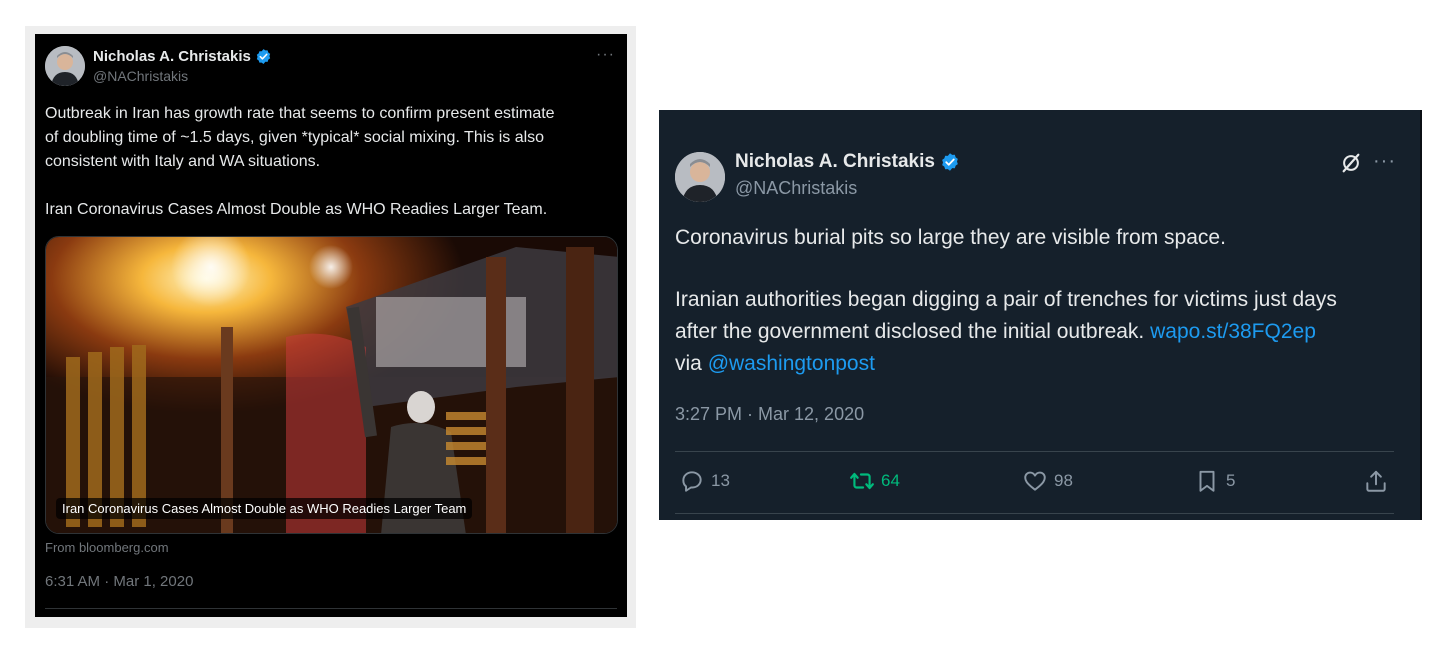  Describe the element at coordinates (692, 481) in the screenshot. I see `reply-icon` at that location.